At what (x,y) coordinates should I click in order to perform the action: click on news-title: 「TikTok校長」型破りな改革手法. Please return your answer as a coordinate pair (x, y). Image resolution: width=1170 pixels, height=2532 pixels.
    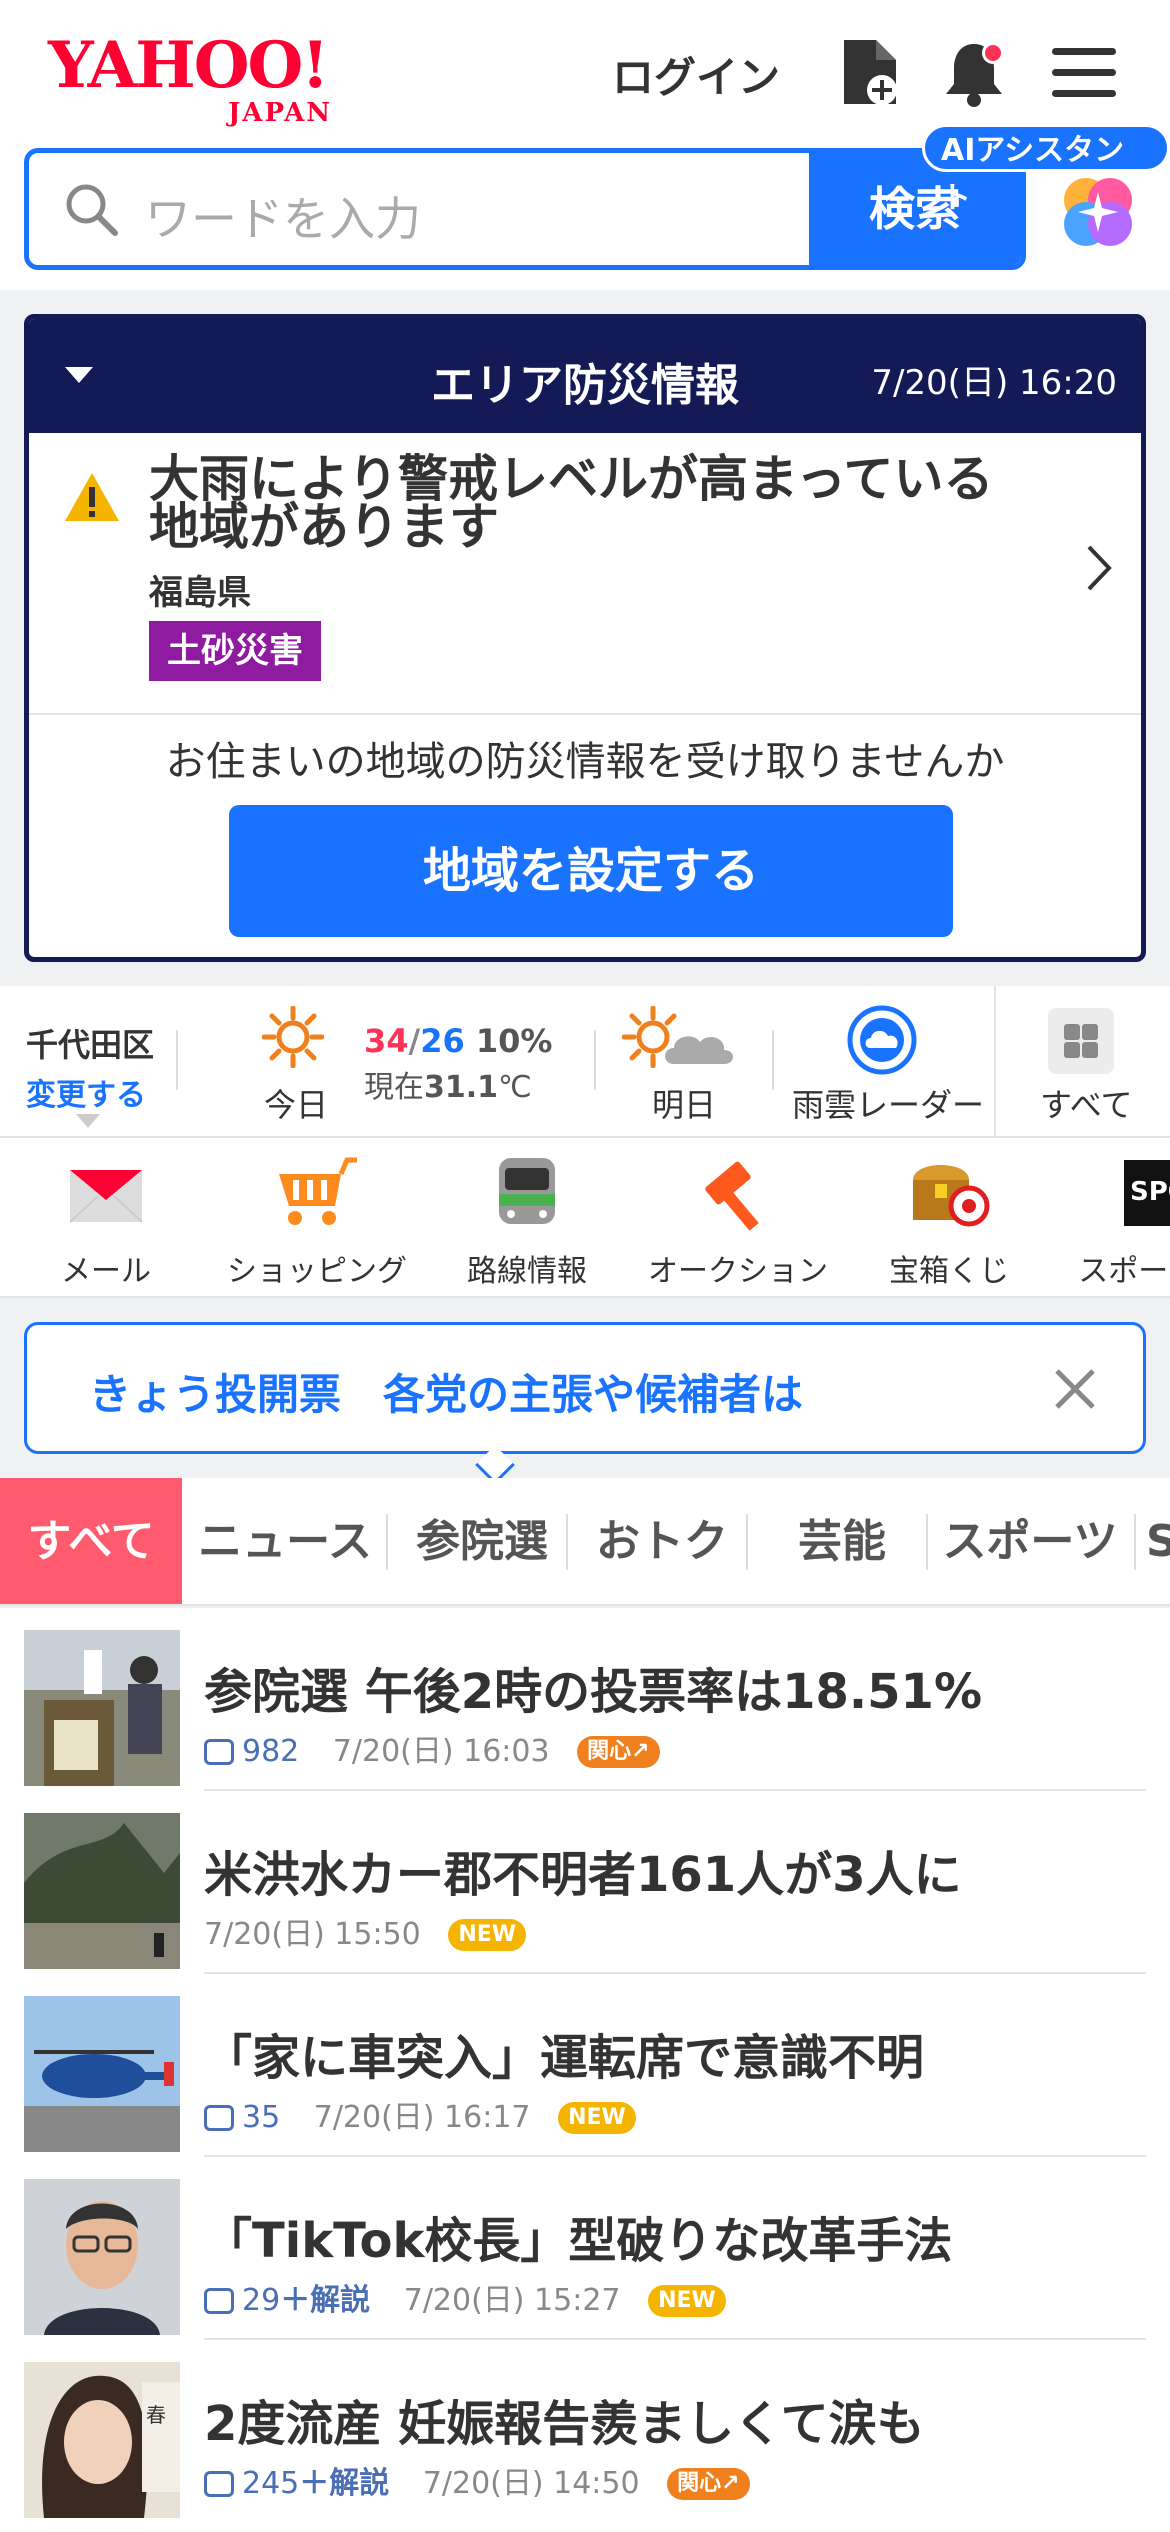
    Looking at the image, I should click on (578, 2241).